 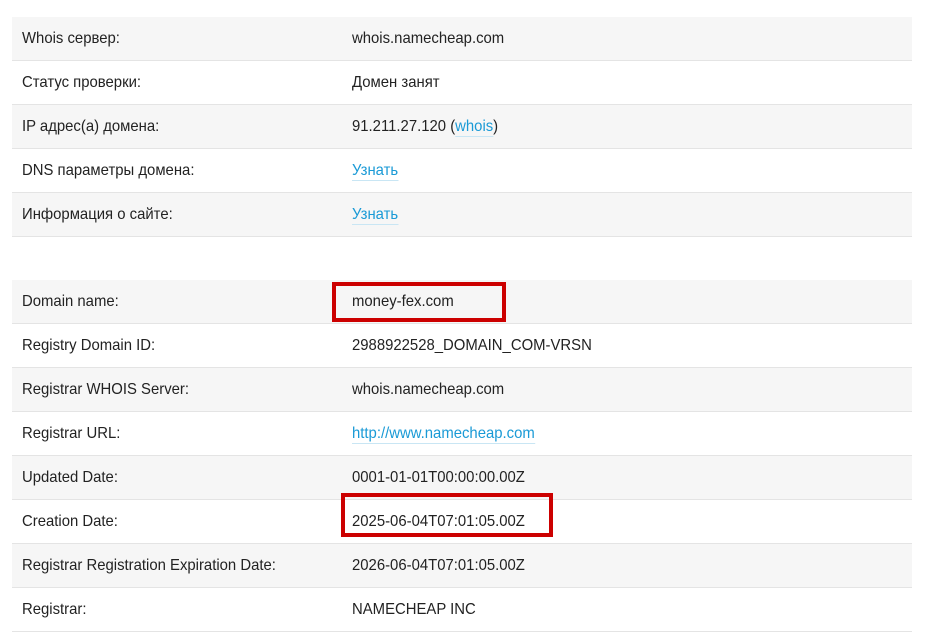 I want to click on table-row-creation-date: Creation Date: 2025-06-04T07:01:05.00Z, so click(x=462, y=521).